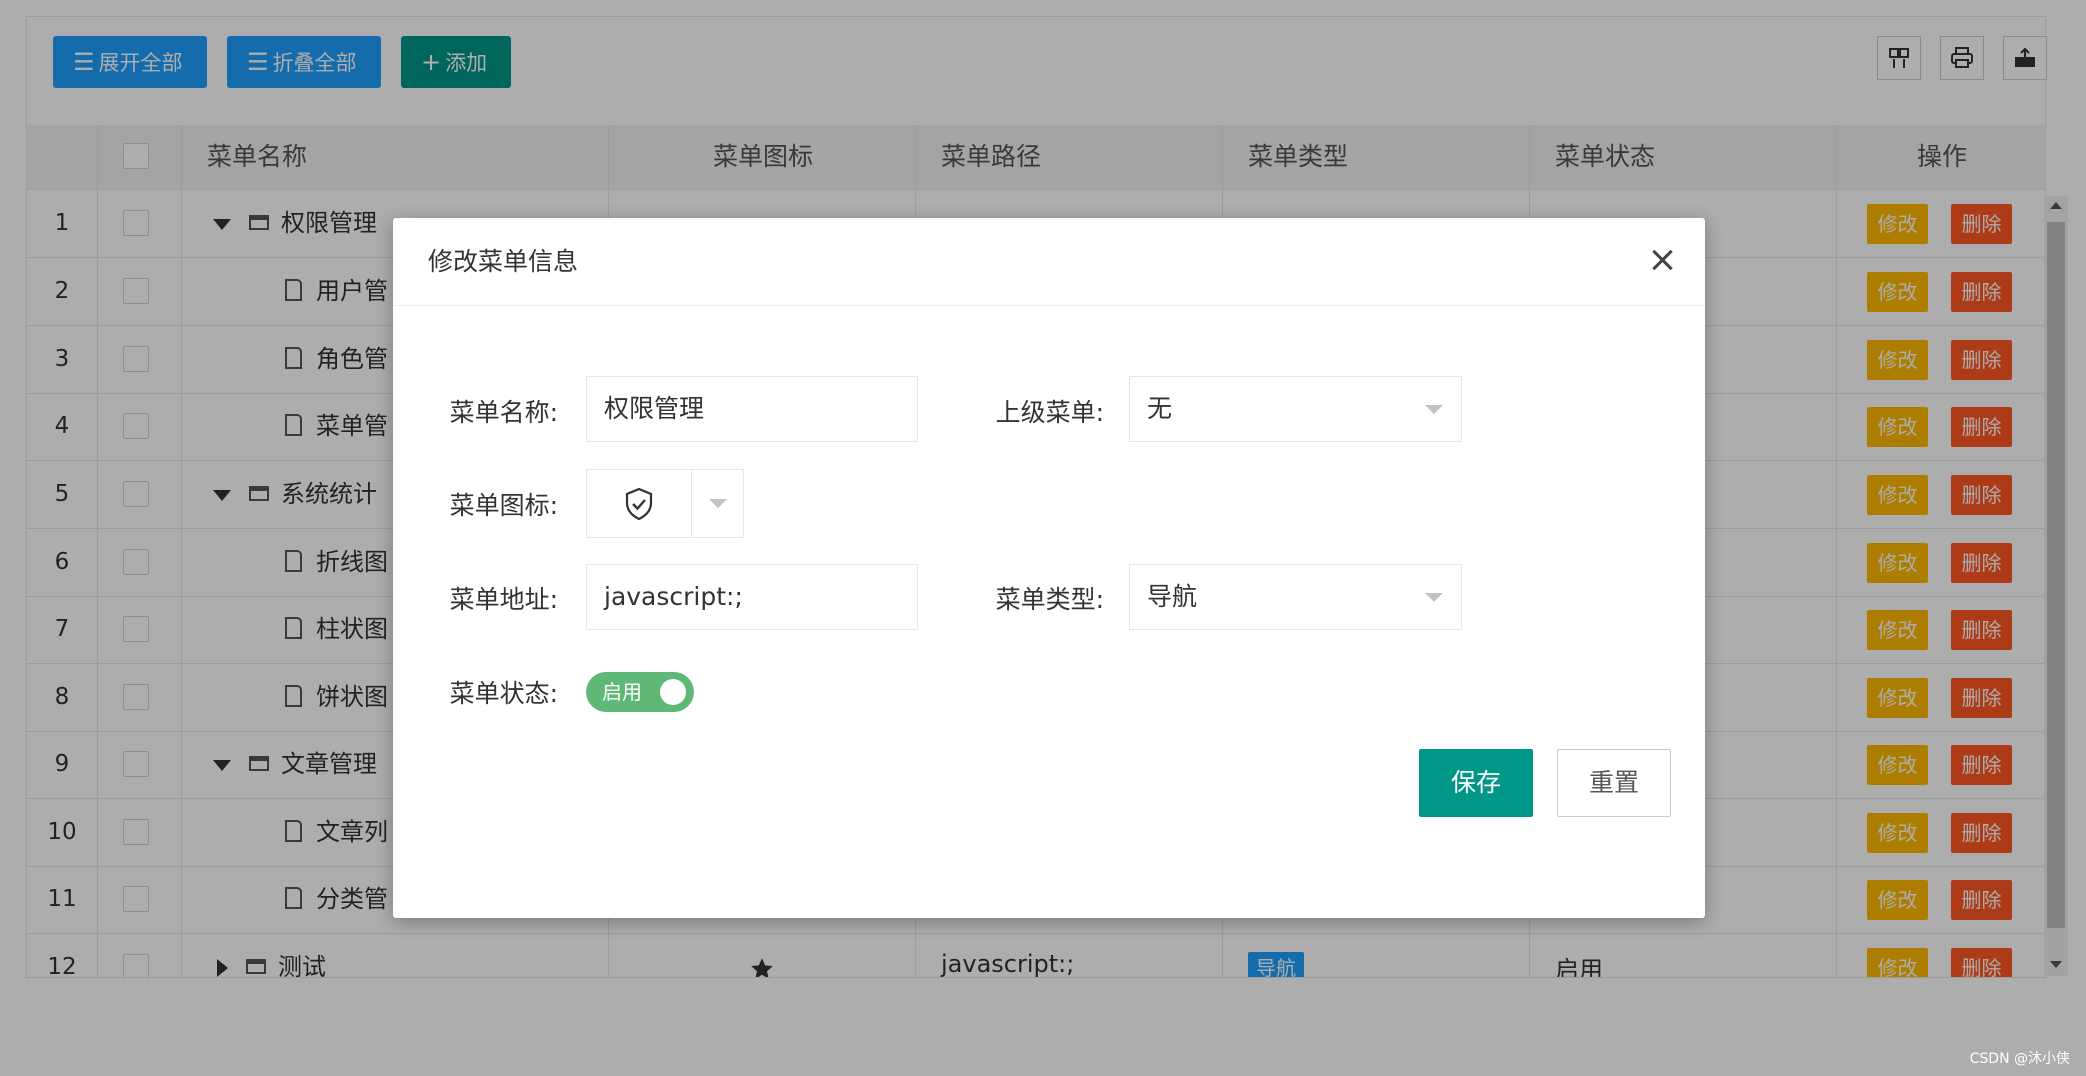  Describe the element at coordinates (752, 409) in the screenshot. I see `menu-name-input: 权限管理` at that location.